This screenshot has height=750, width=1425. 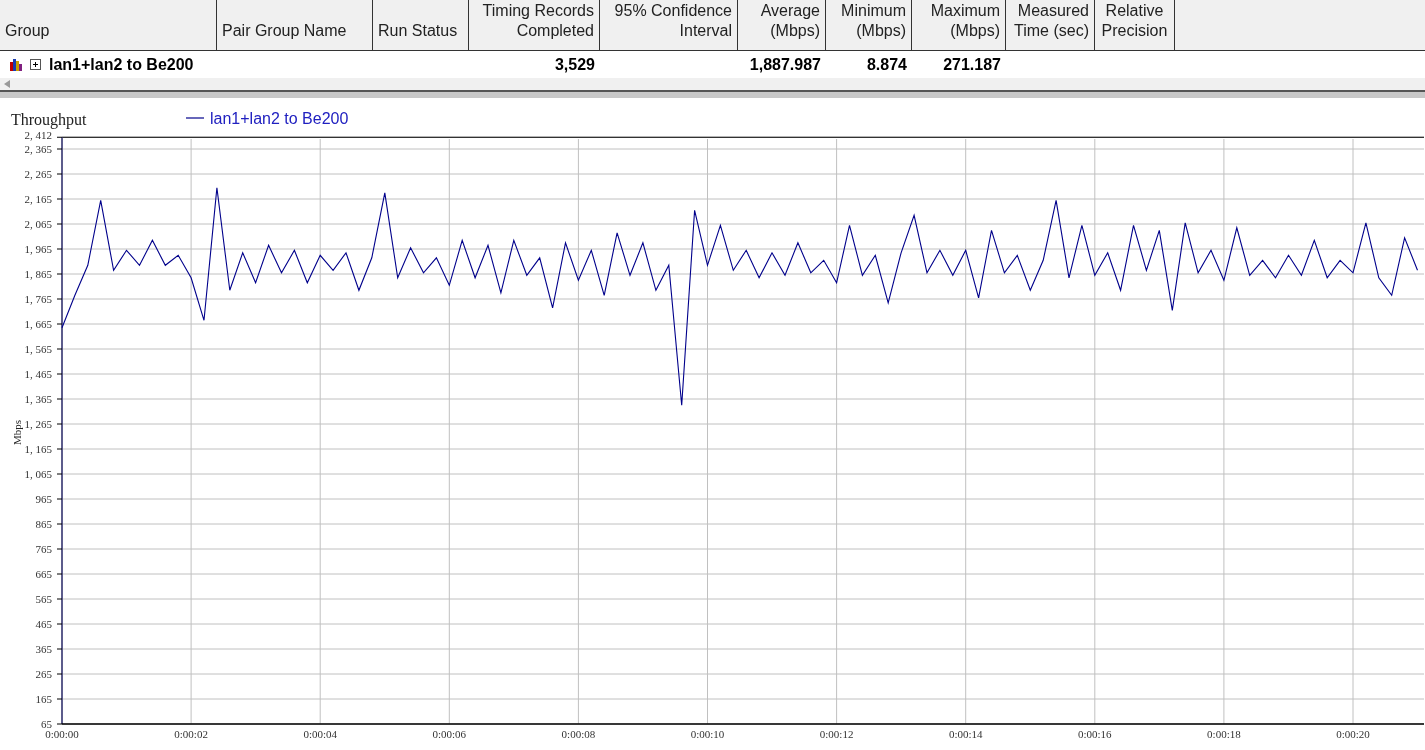 What do you see at coordinates (16, 64) in the screenshot?
I see `bar-chart-icon` at bounding box center [16, 64].